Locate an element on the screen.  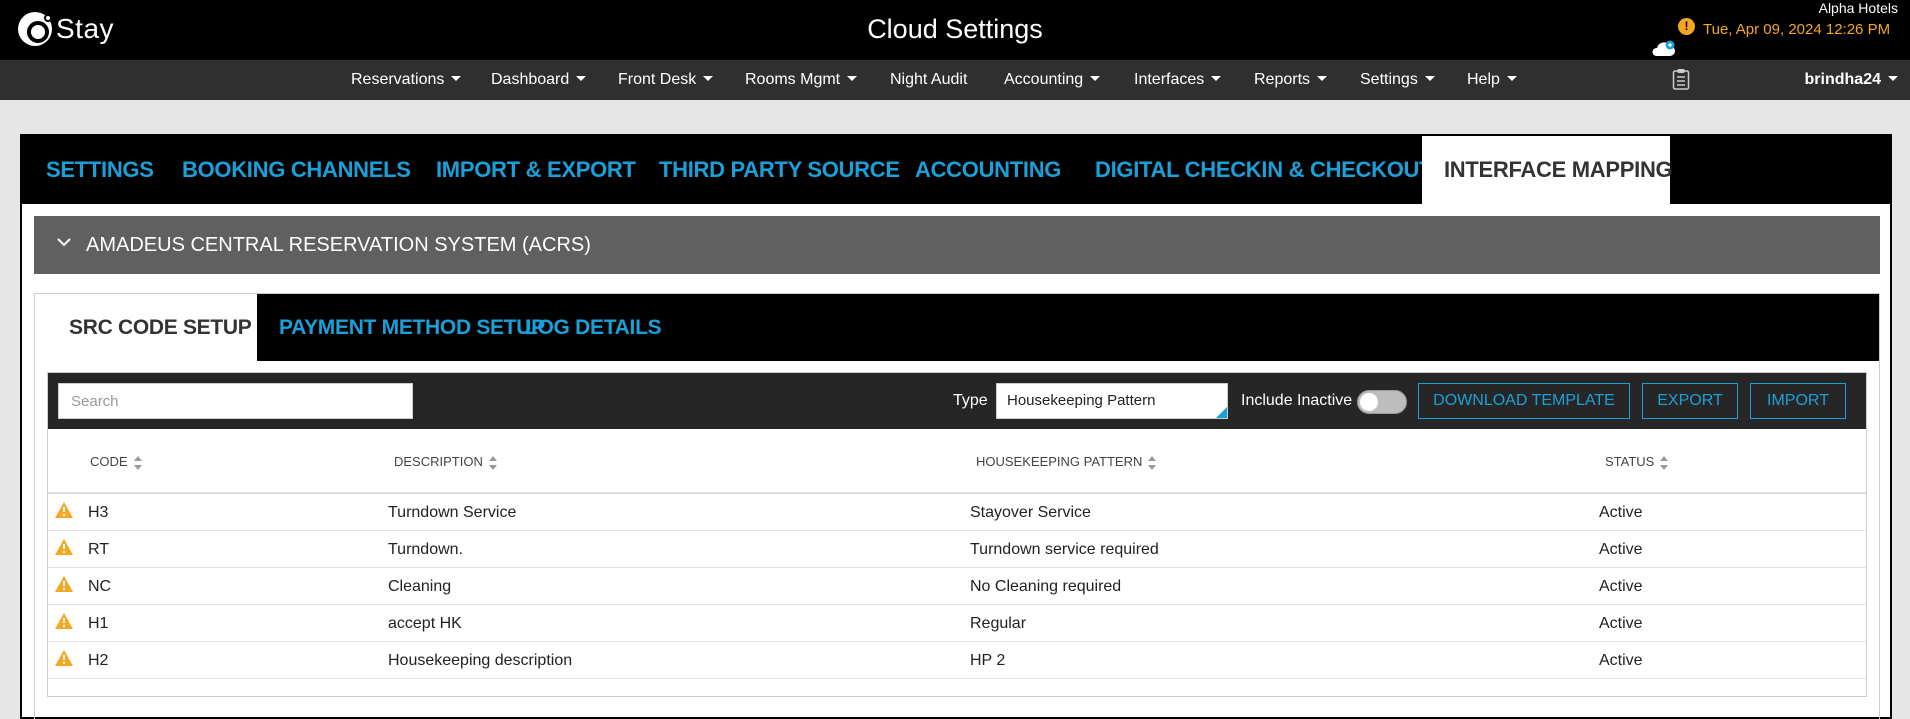
nav-settings: Settings is located at coordinates (1397, 80).